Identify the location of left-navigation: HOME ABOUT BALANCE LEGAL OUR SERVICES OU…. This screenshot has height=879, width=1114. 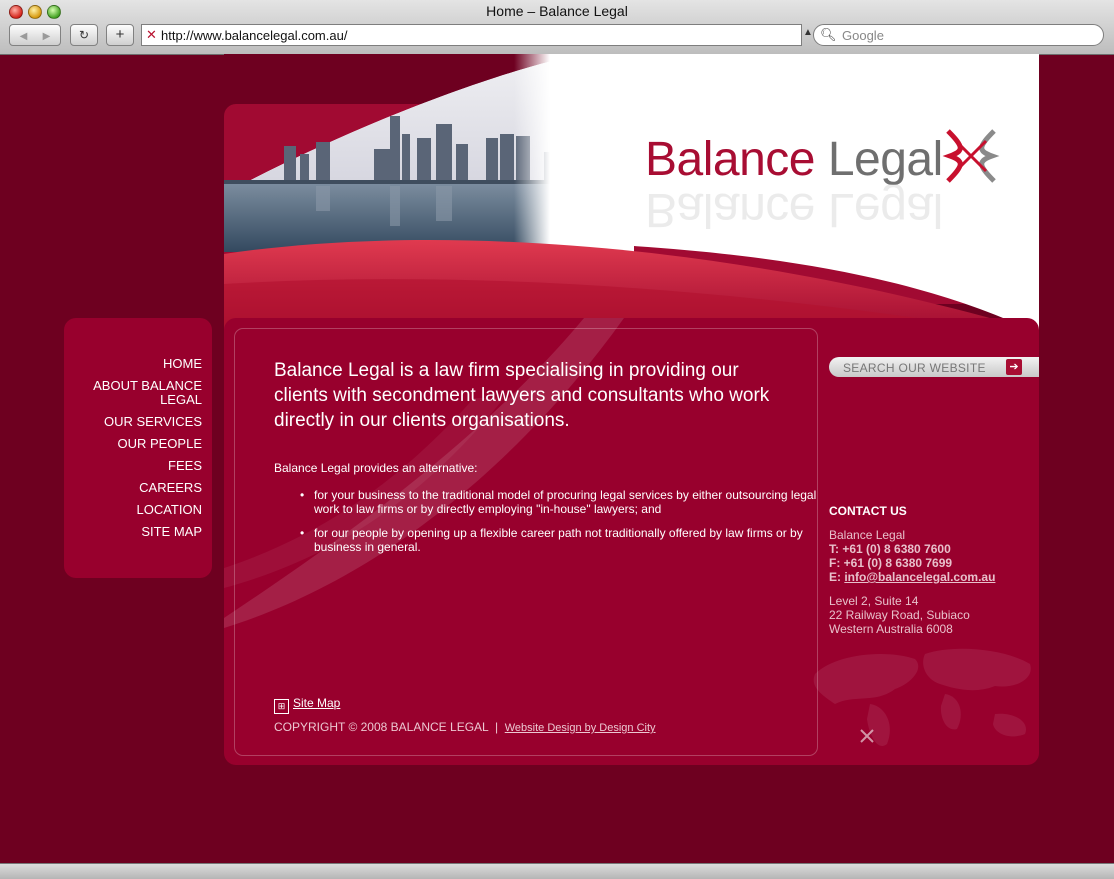
(138, 448).